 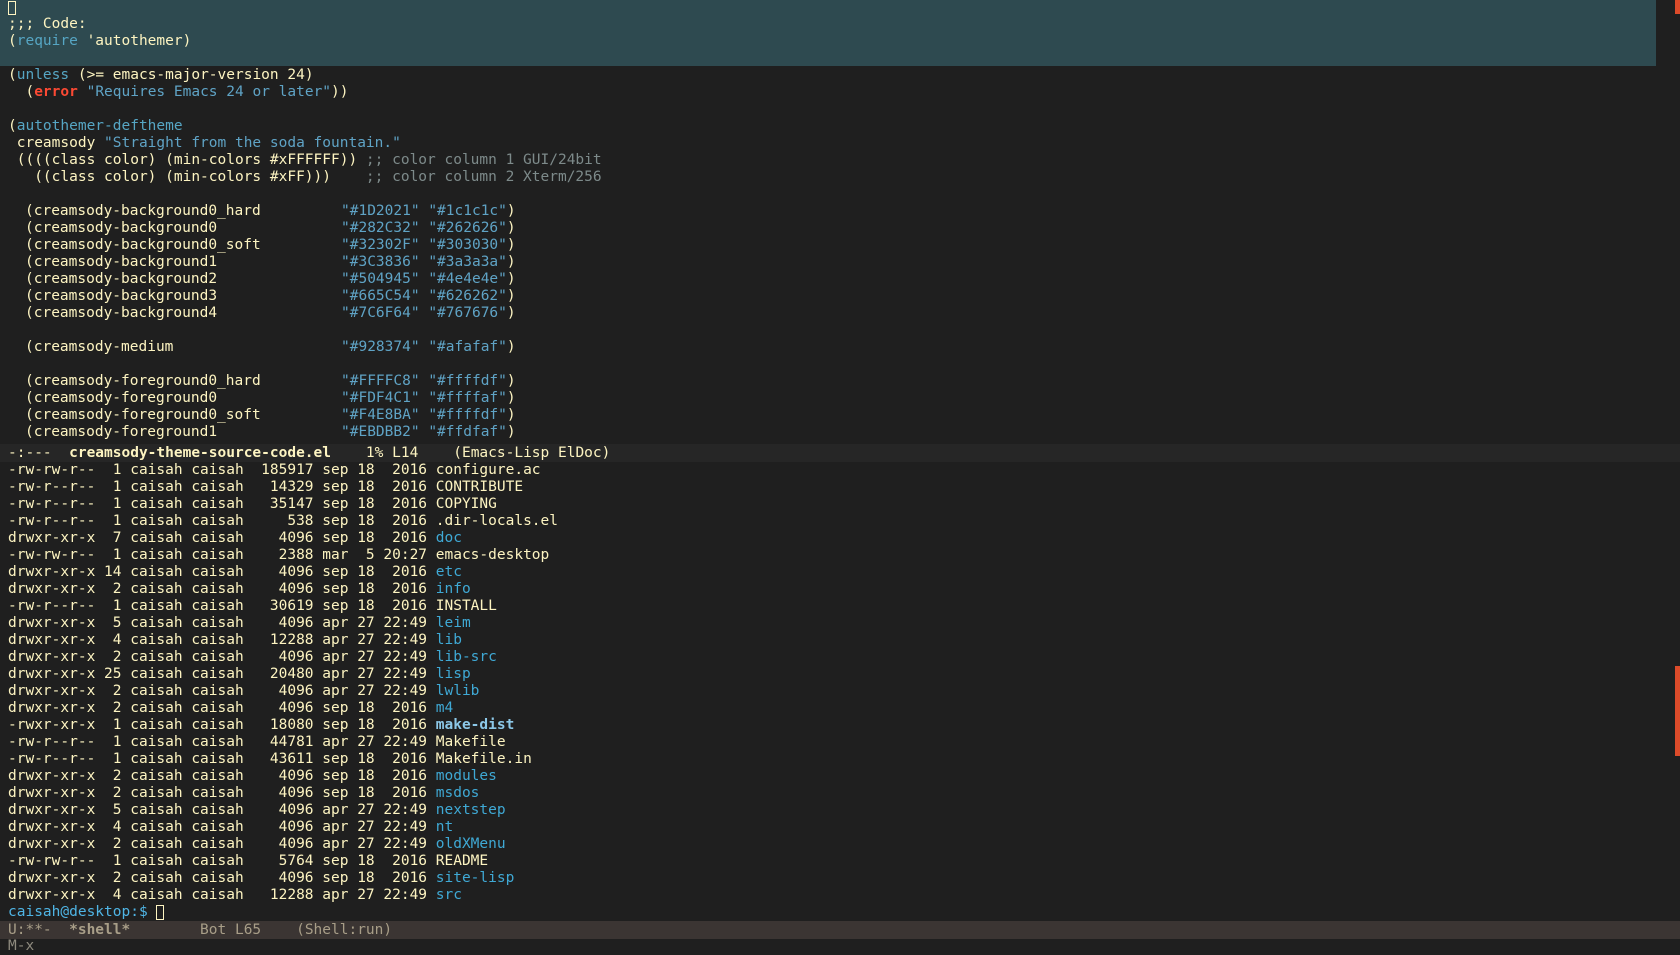 What do you see at coordinates (453, 589) in the screenshot?
I see `directory-name: info` at bounding box center [453, 589].